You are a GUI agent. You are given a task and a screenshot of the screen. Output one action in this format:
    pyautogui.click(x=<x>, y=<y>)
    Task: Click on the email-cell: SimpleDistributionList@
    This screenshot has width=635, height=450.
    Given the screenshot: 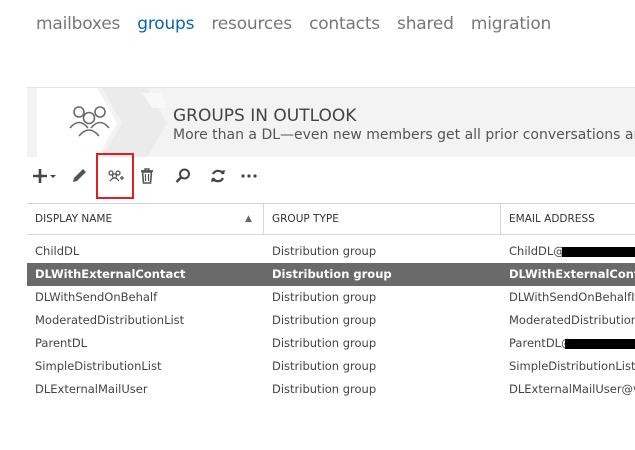 What is the action you would take?
    pyautogui.click(x=572, y=366)
    